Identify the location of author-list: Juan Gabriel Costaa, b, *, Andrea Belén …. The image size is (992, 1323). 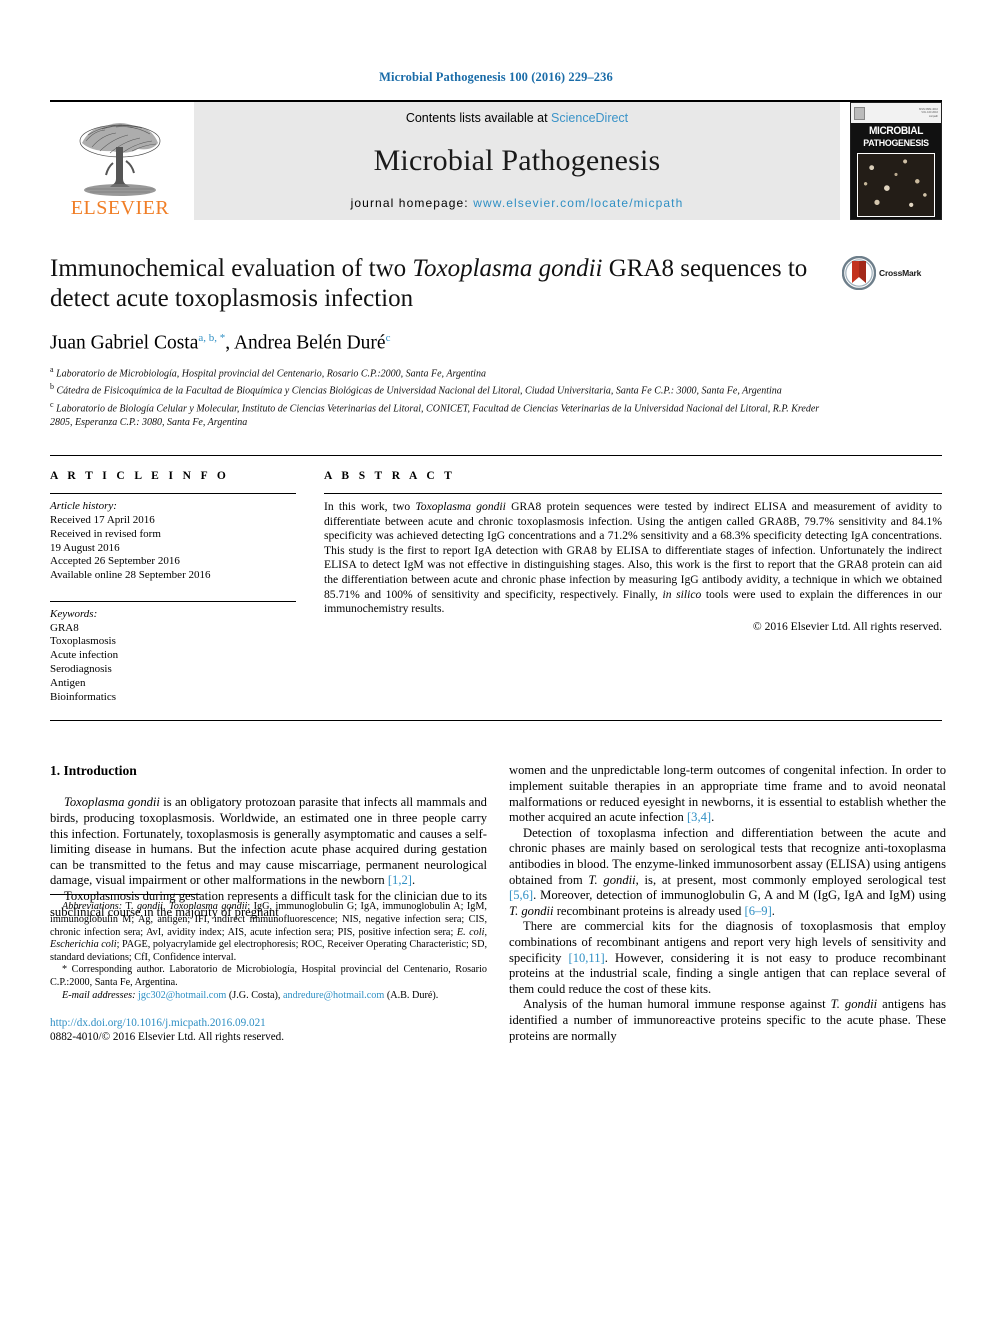
(441, 343).